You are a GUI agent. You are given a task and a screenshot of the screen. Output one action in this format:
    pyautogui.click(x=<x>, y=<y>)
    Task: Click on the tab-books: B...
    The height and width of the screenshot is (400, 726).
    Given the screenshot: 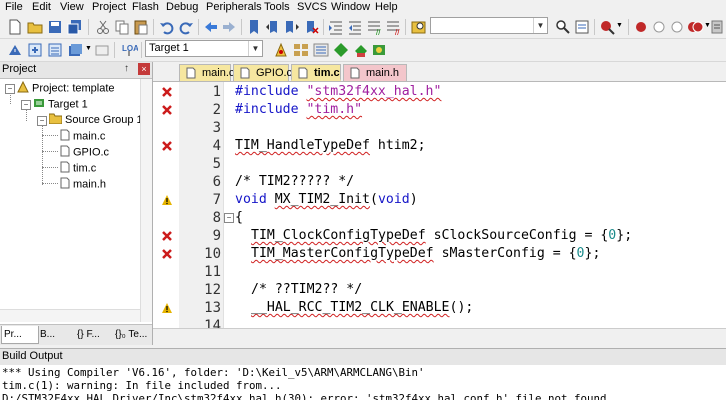 What is the action you would take?
    pyautogui.click(x=56, y=334)
    